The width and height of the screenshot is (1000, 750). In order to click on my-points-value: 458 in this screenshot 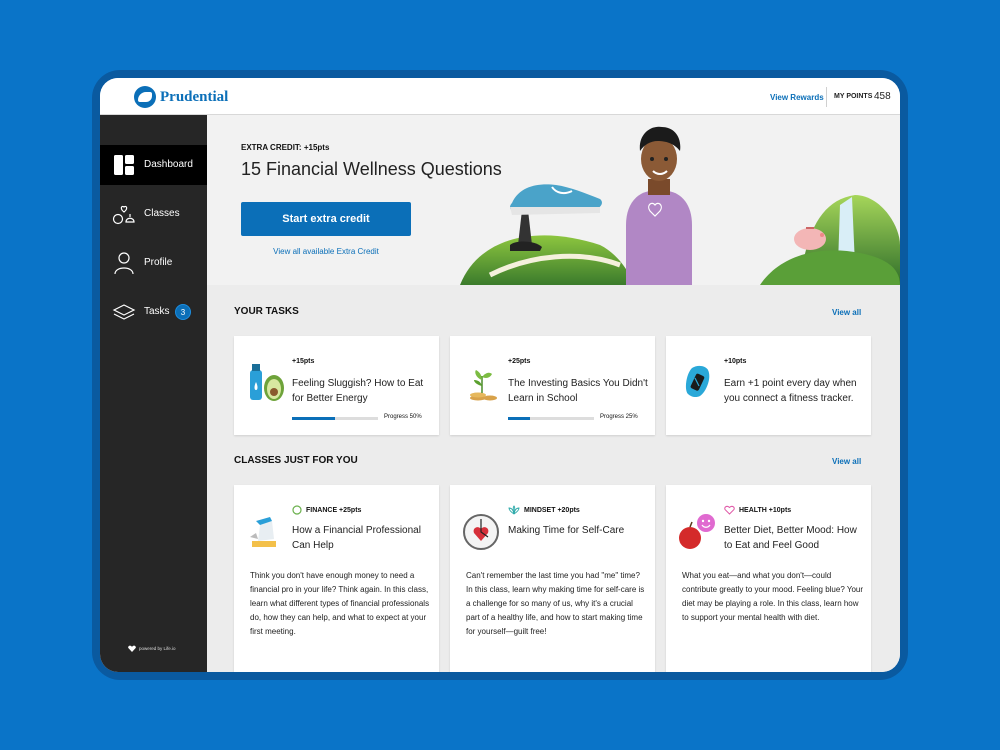, I will do `click(882, 96)`.